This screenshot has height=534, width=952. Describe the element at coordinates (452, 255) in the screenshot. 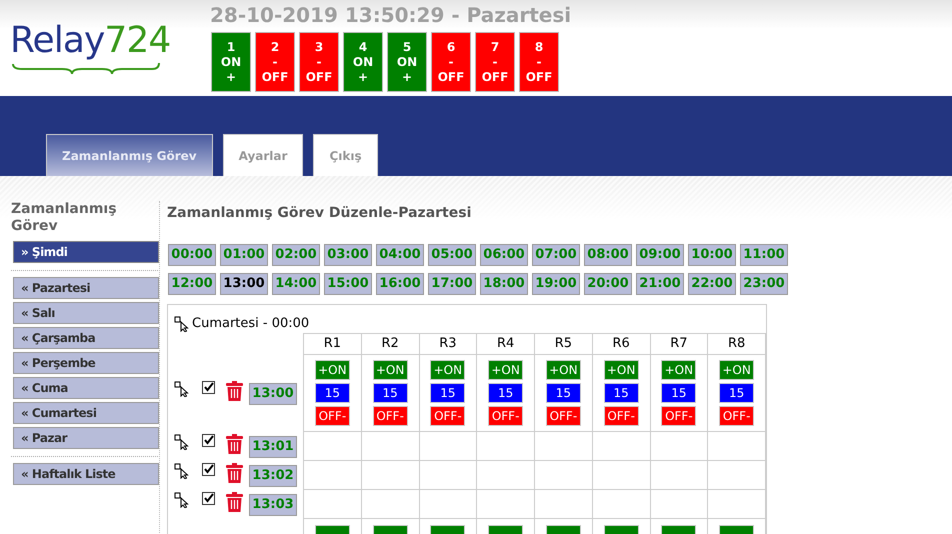

I see `hour-button: 05:00` at that location.